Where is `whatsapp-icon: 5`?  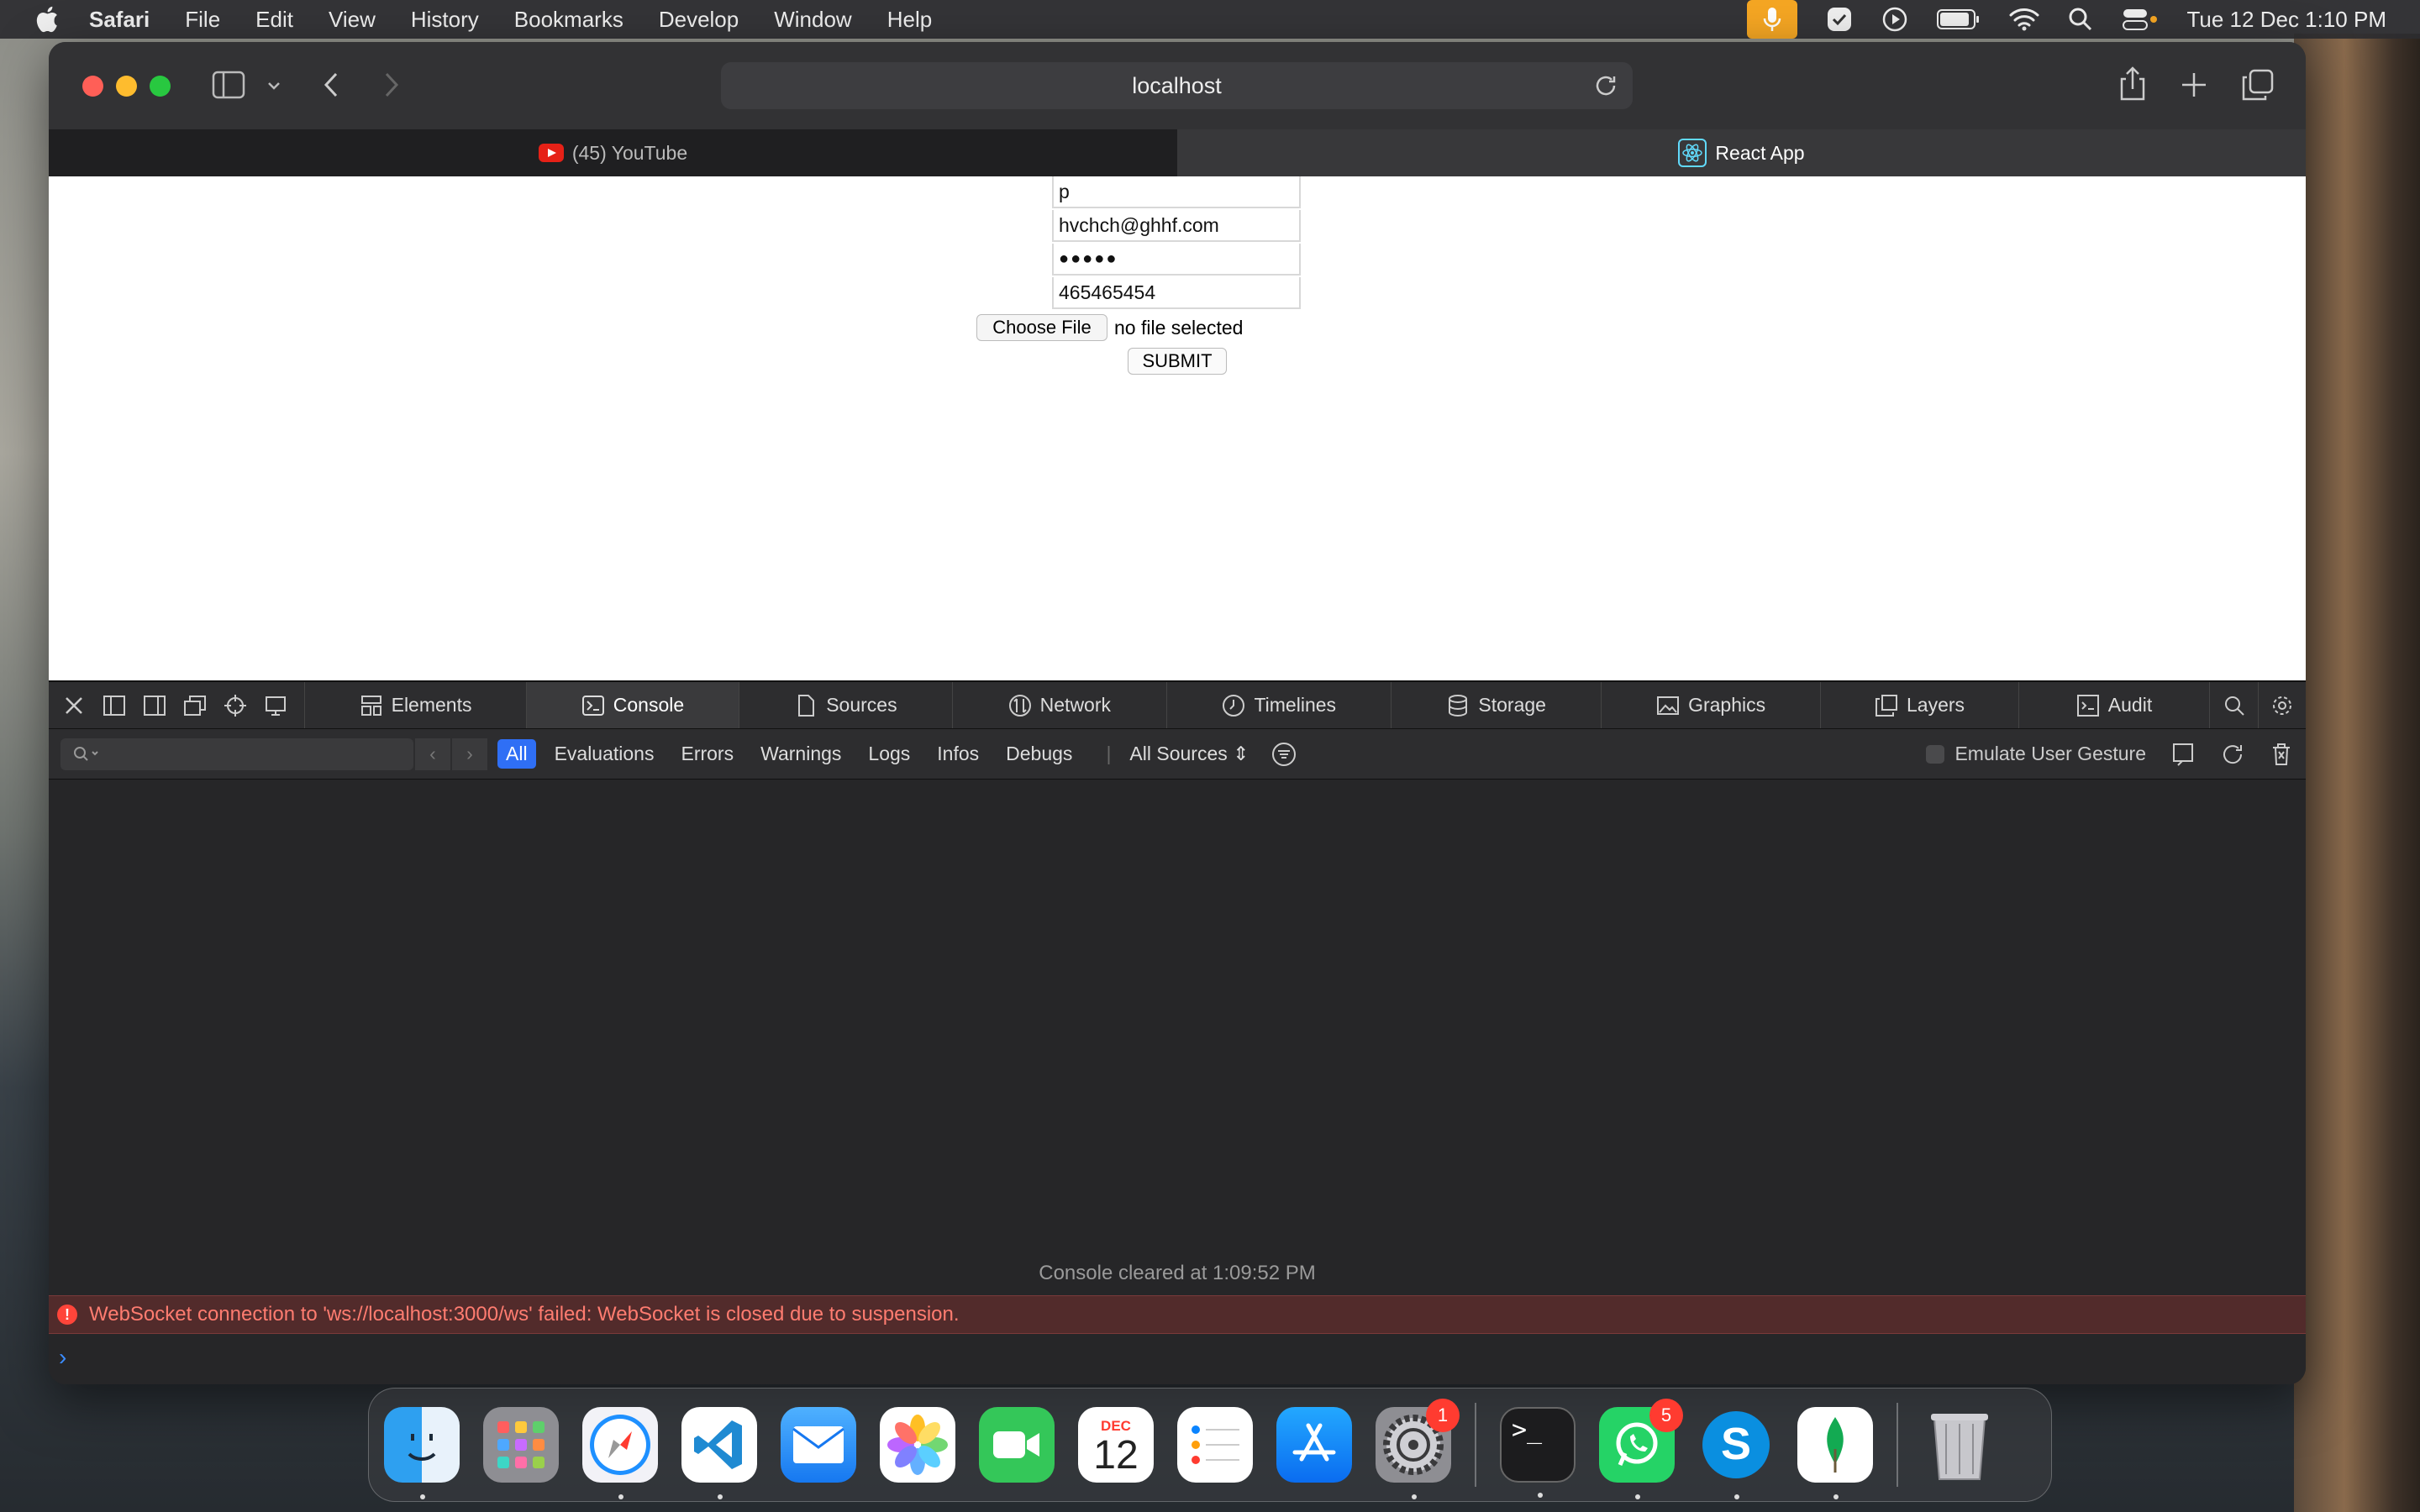
whatsapp-icon: 5 is located at coordinates (1641, 1449).